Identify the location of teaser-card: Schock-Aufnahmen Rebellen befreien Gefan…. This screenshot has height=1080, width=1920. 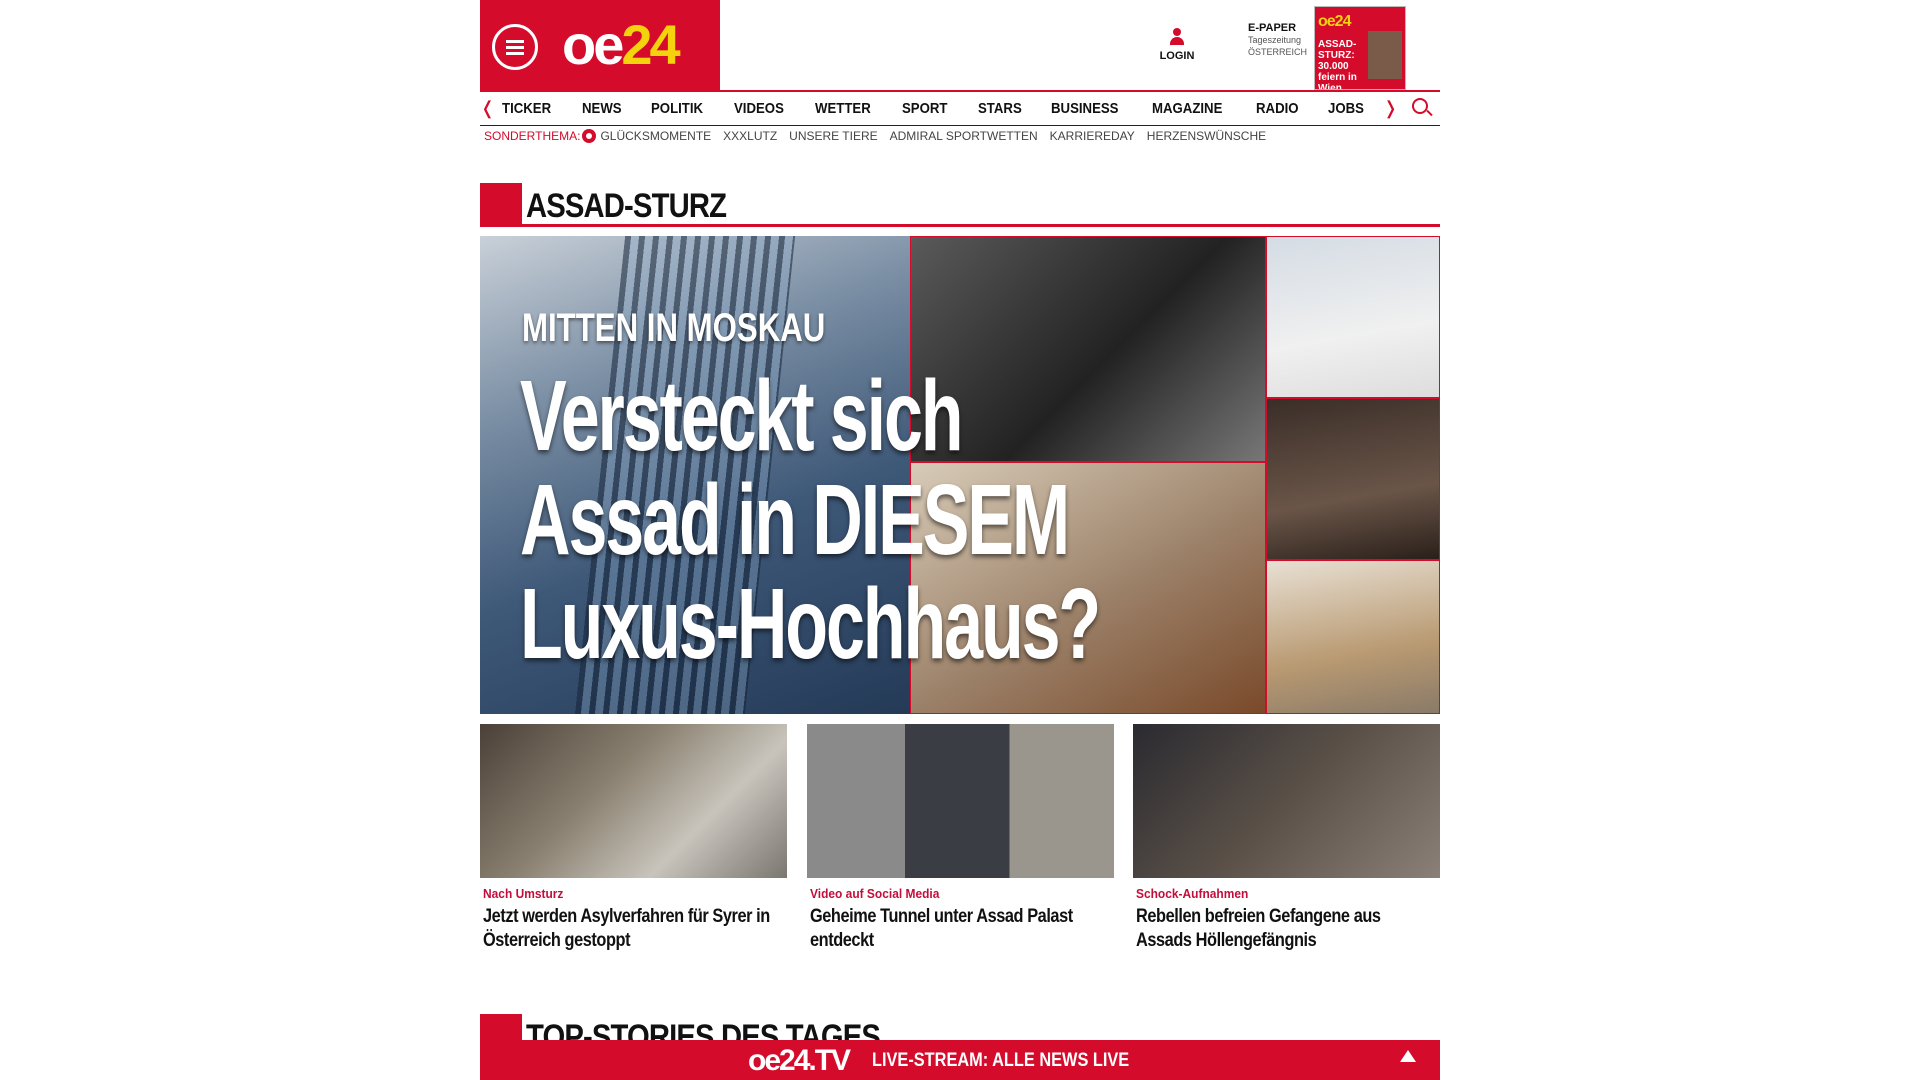
(1286, 838).